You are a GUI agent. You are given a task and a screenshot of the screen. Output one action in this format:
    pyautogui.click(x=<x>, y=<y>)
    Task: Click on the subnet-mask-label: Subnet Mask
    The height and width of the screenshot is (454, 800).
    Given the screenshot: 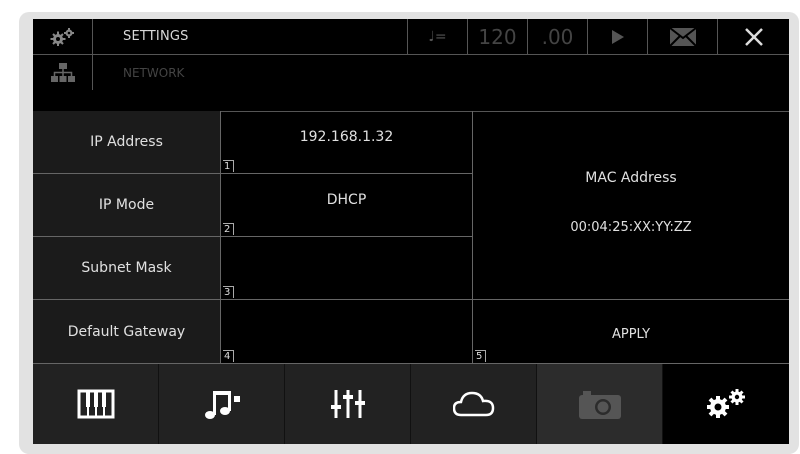 What is the action you would take?
    pyautogui.click(x=127, y=268)
    